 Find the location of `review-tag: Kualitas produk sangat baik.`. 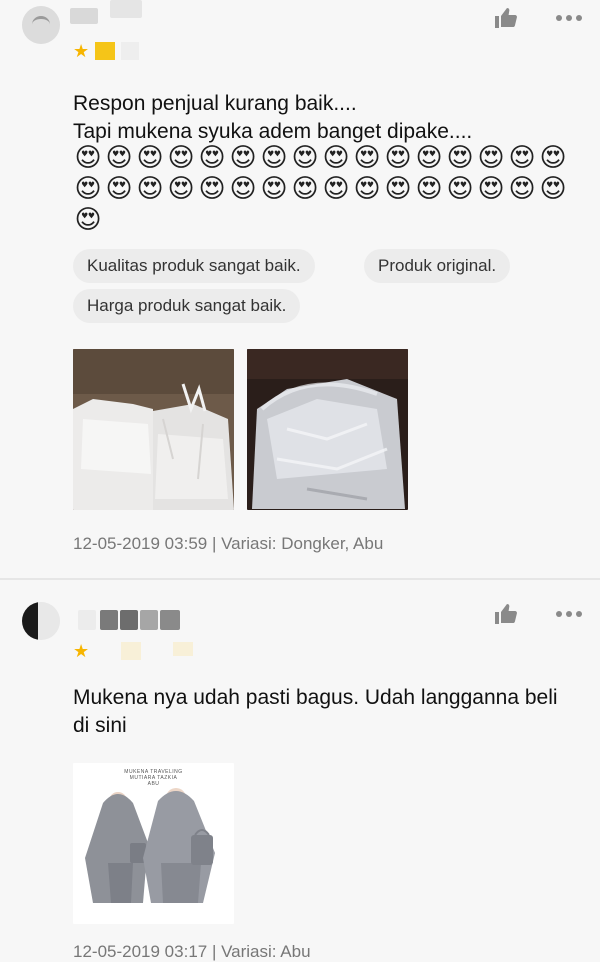

review-tag: Kualitas produk sangat baik. is located at coordinates (194, 266).